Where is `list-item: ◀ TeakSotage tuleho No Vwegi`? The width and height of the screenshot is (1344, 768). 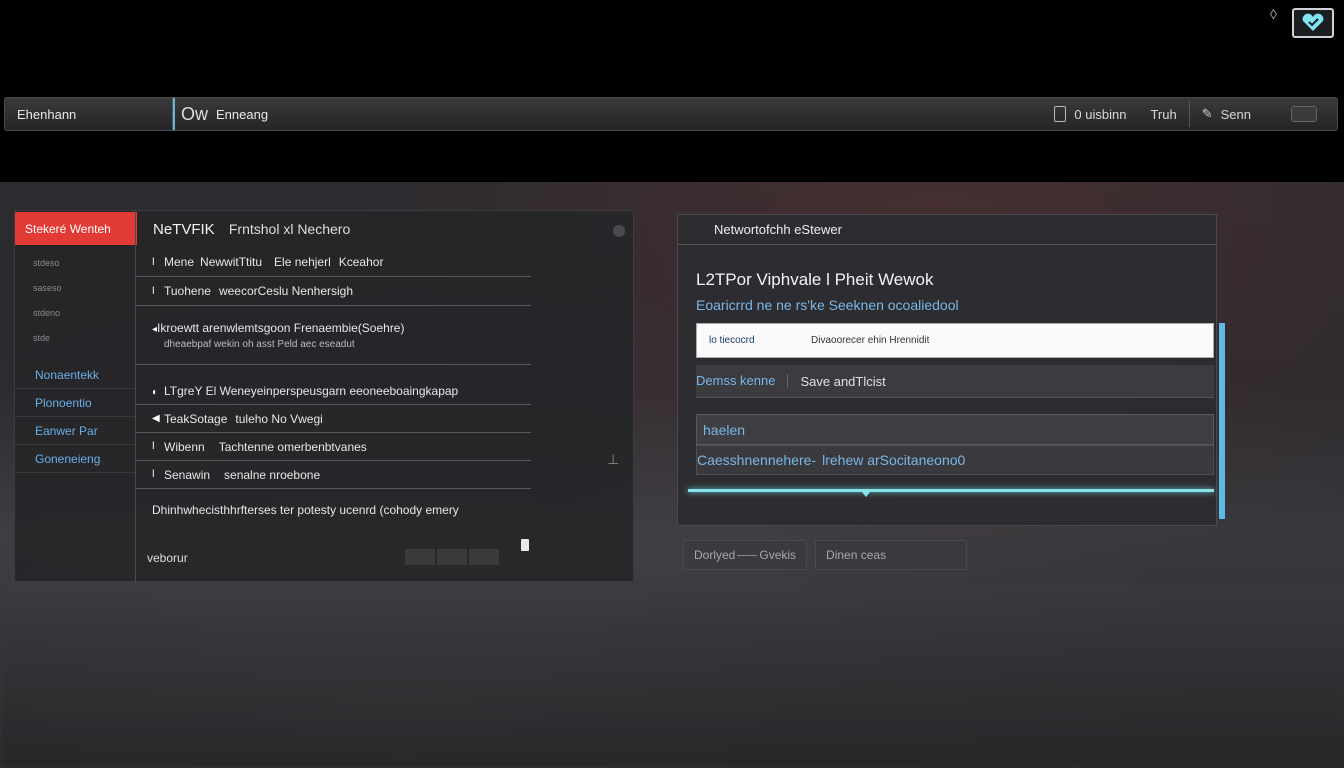
list-item: ◀ TeakSotage tuleho No Vwegi is located at coordinates (333, 419).